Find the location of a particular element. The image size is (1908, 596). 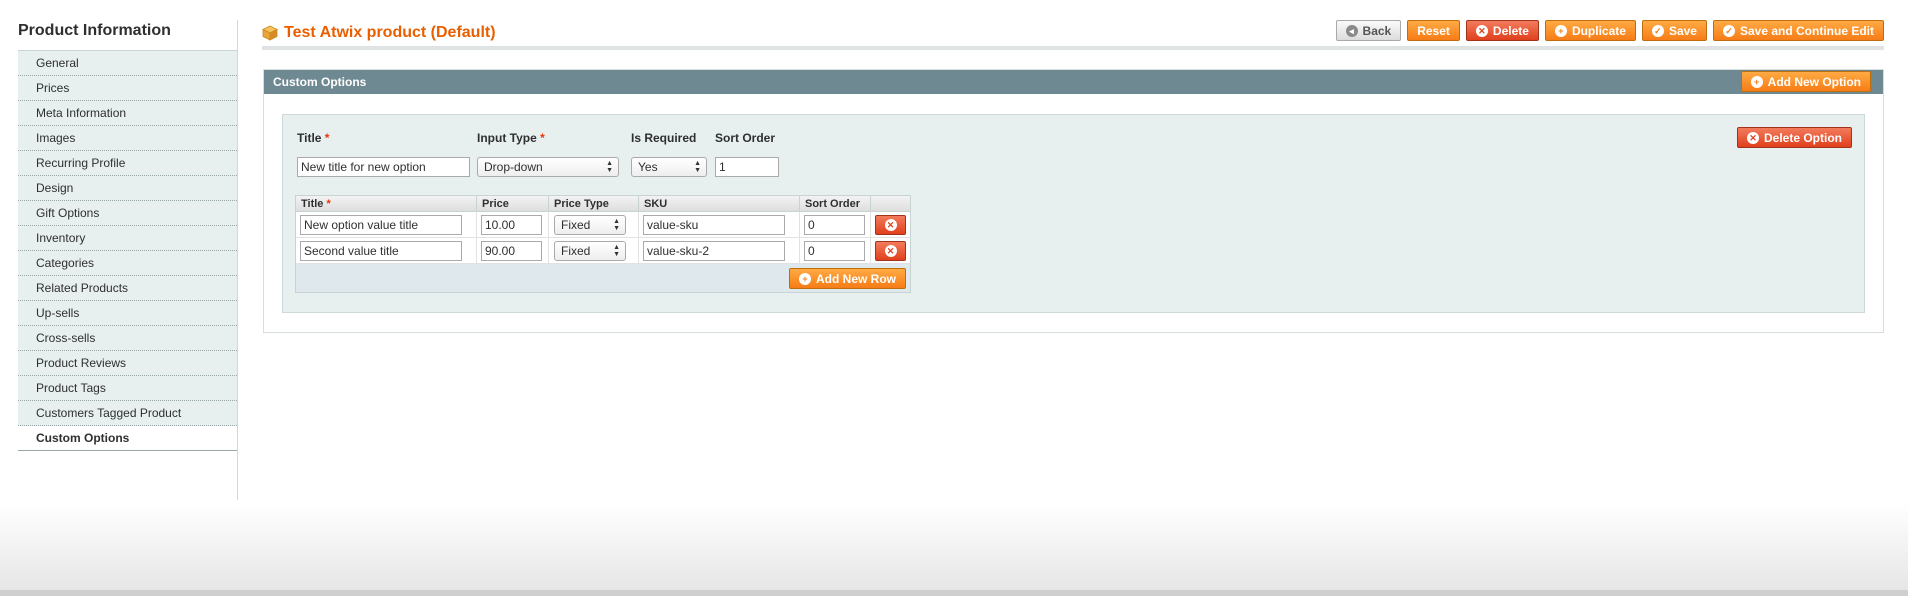

input-type-label: Input Type * is located at coordinates (511, 138).